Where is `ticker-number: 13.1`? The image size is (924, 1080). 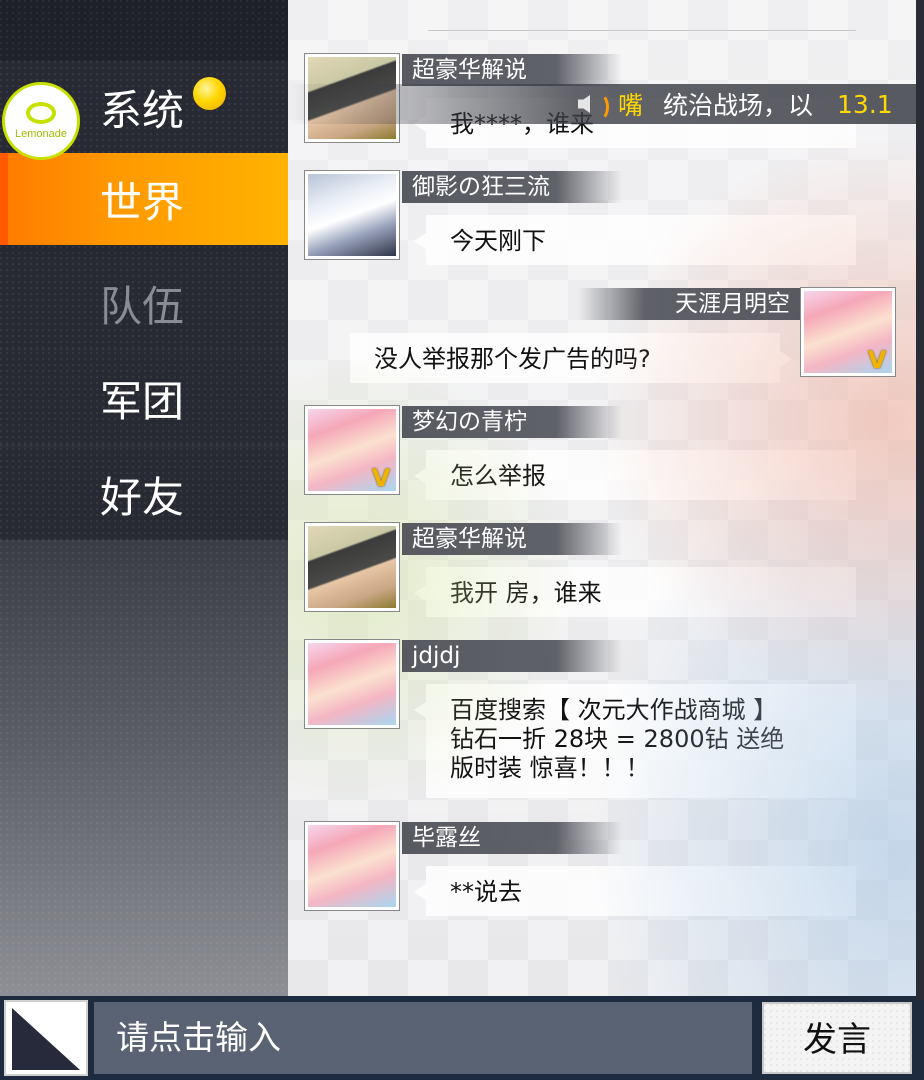
ticker-number: 13.1 is located at coordinates (865, 104).